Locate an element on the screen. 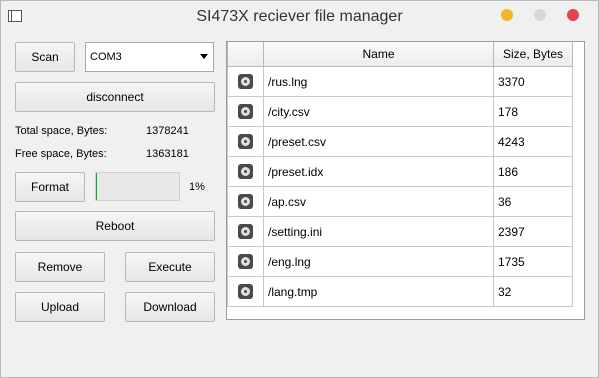  table-row: /preset.idx 186 is located at coordinates (400, 171).